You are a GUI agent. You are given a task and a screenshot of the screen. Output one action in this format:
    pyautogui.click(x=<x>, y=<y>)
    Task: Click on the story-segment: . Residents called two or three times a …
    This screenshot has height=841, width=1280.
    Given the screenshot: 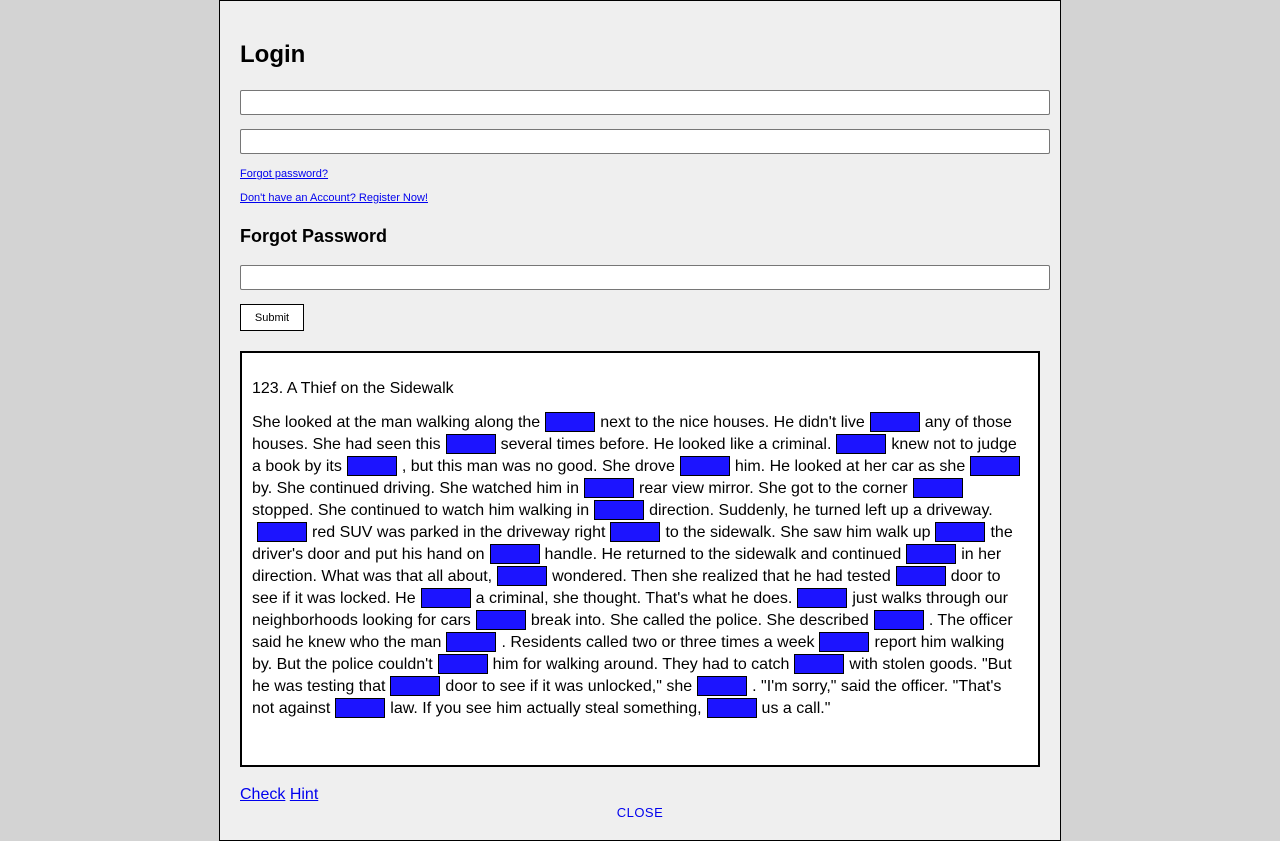 What is the action you would take?
    pyautogui.click(x=658, y=642)
    